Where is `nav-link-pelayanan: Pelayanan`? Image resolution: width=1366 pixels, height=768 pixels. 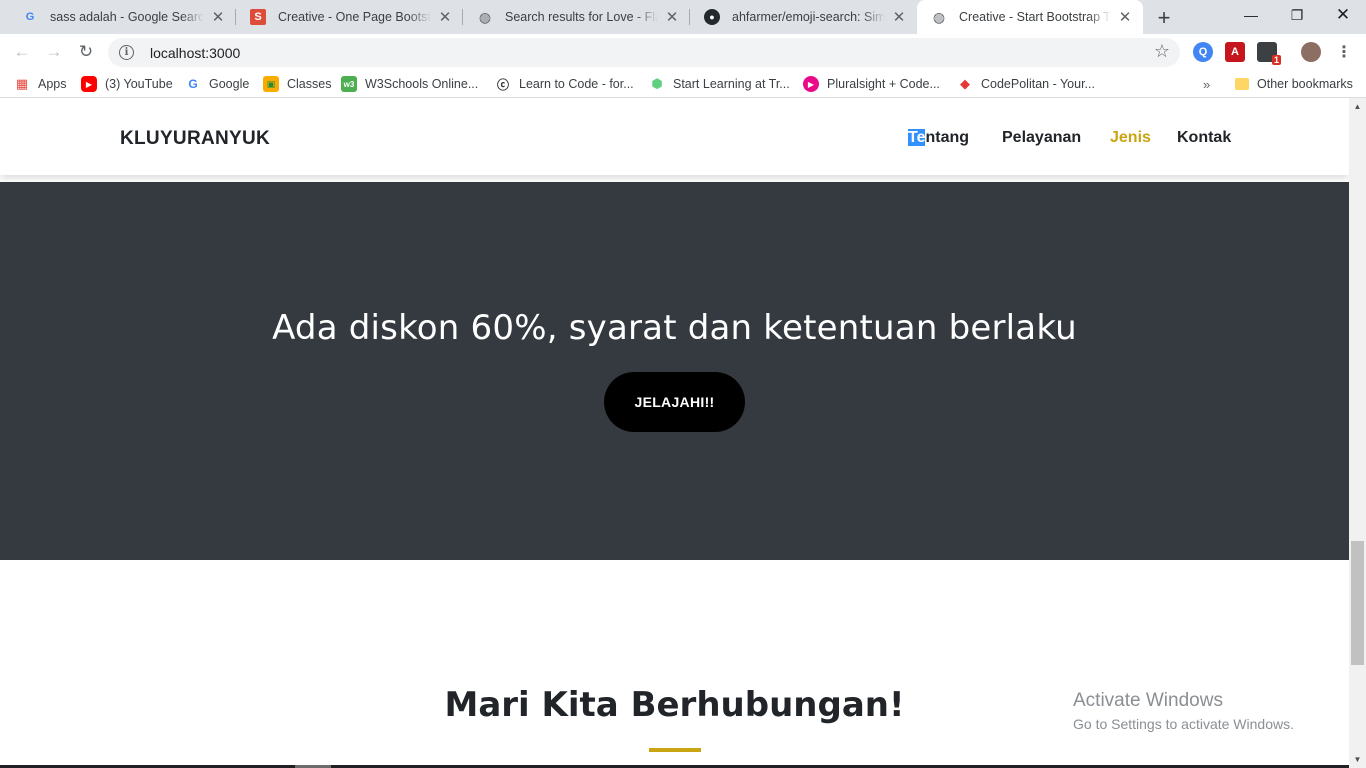 nav-link-pelayanan: Pelayanan is located at coordinates (1041, 138).